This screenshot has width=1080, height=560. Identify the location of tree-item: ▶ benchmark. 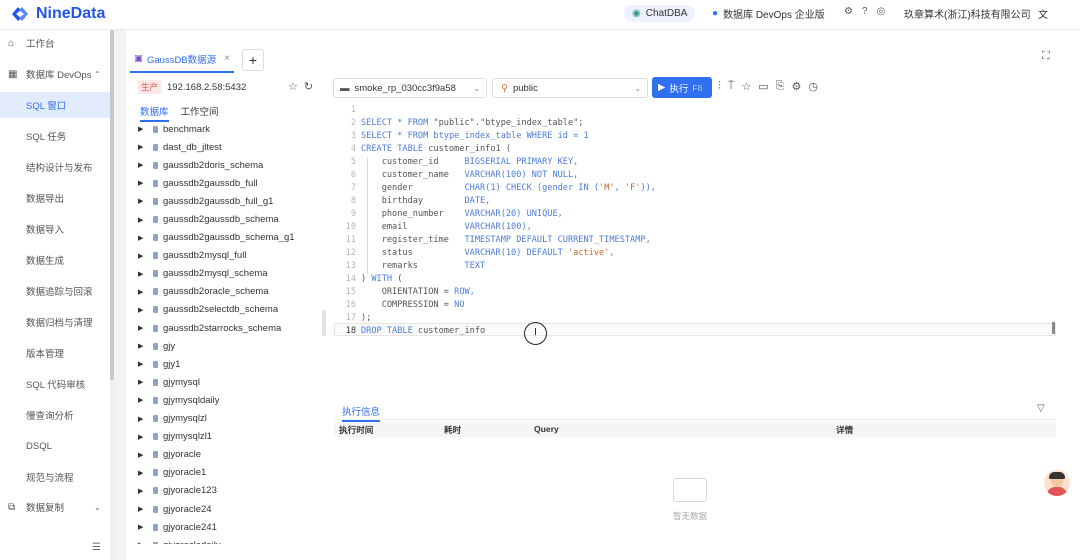
(230, 129).